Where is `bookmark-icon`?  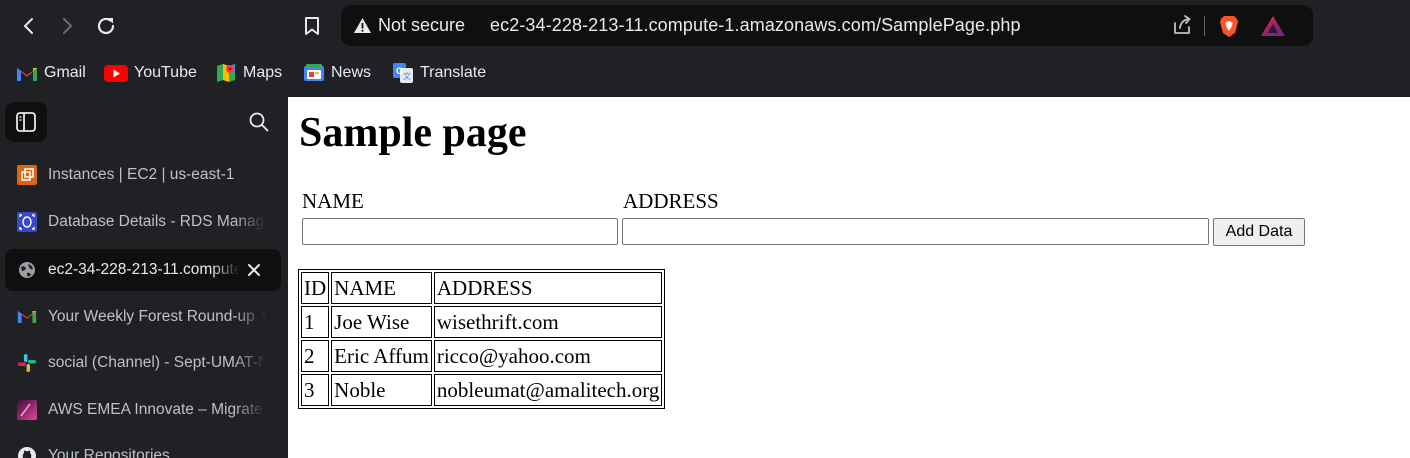 bookmark-icon is located at coordinates (312, 26).